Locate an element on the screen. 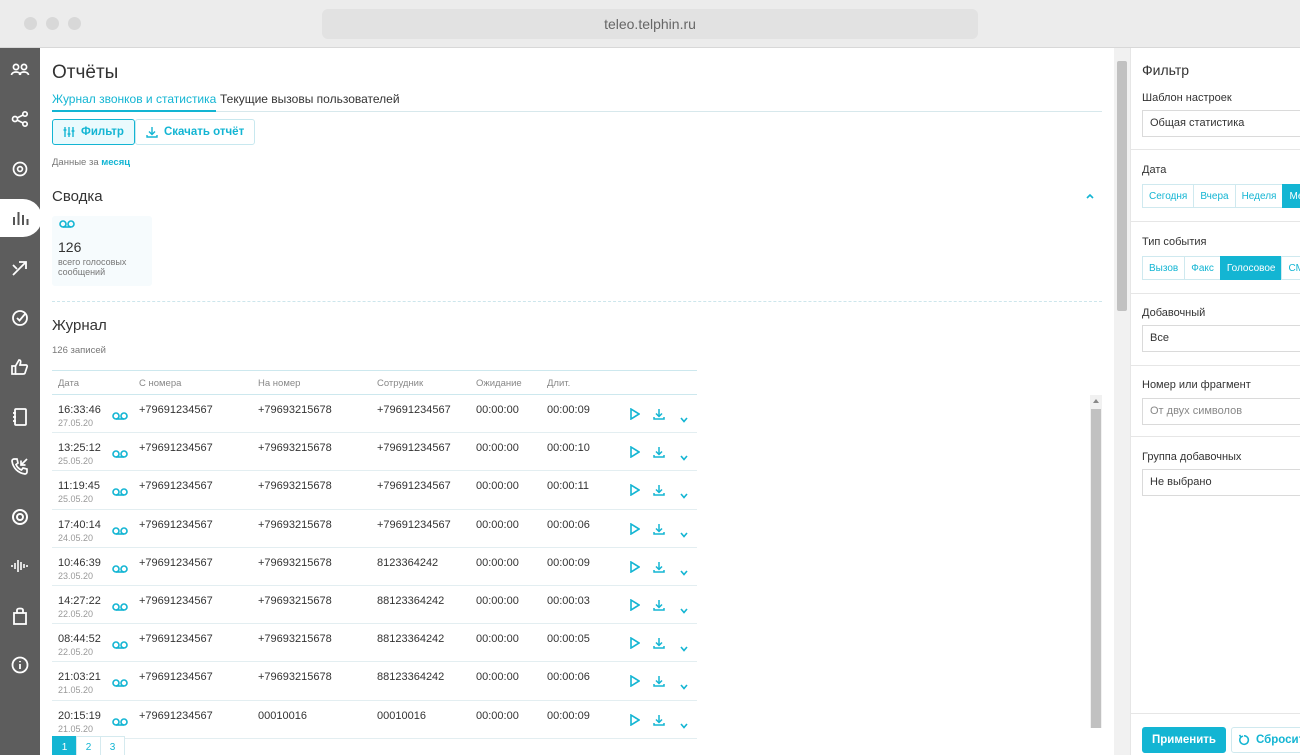 This screenshot has width=1300, height=755. main-scrollbar-thumb is located at coordinates (1122, 186).